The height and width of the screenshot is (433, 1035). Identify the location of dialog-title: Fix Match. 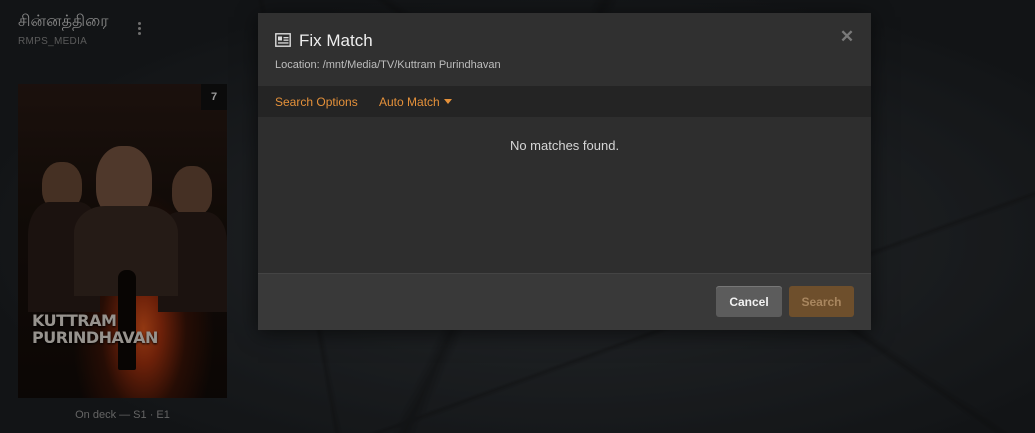
(336, 40).